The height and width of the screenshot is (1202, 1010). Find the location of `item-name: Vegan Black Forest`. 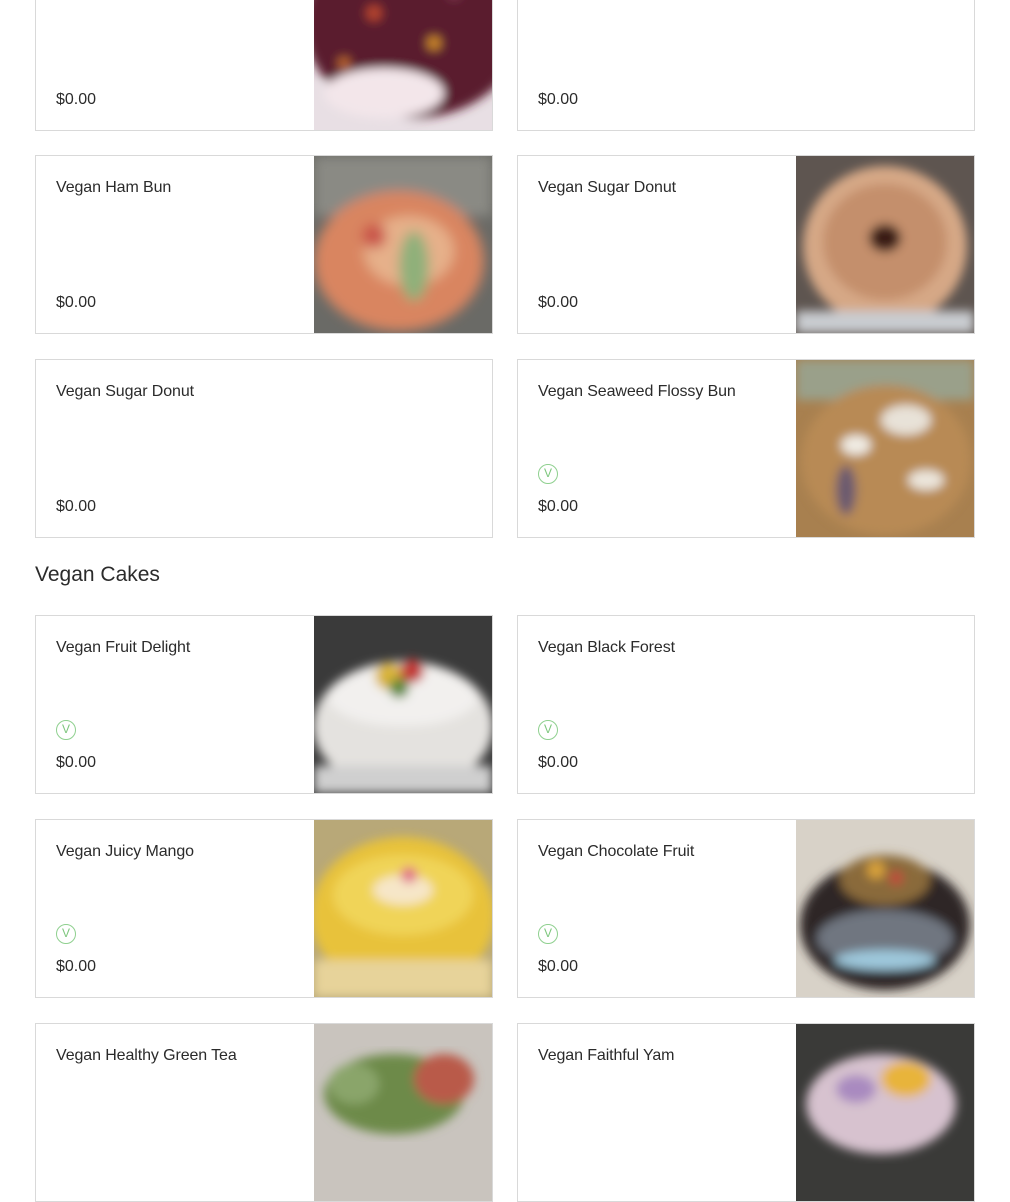

item-name: Vegan Black Forest is located at coordinates (606, 647).